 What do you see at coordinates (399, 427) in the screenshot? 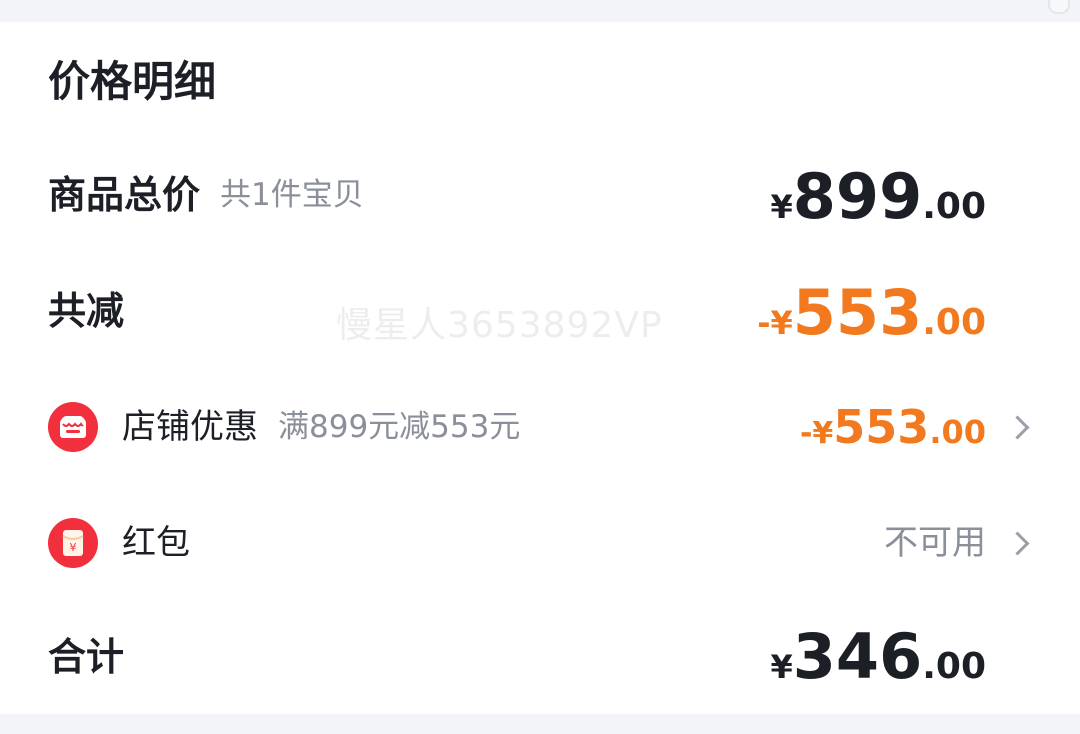
I see `store-discount-rule: 满899元减553元` at bounding box center [399, 427].